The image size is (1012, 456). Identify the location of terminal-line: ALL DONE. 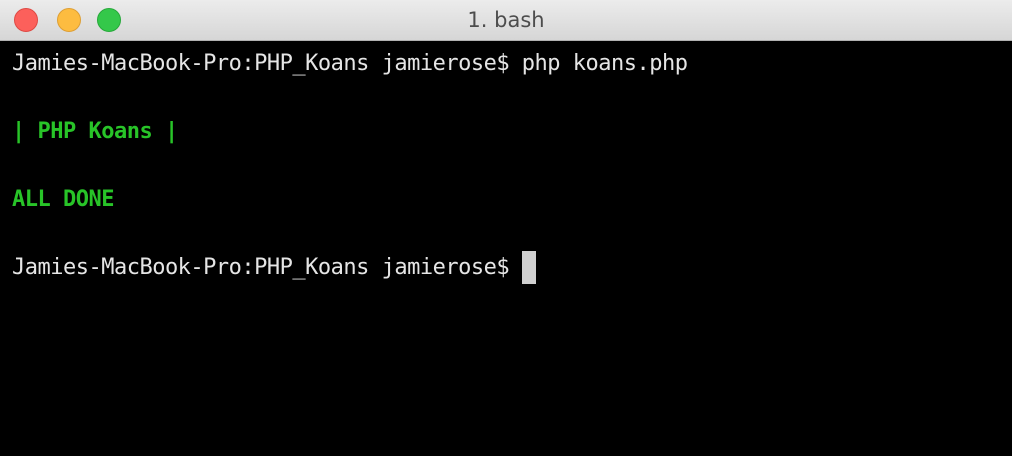
(63, 199).